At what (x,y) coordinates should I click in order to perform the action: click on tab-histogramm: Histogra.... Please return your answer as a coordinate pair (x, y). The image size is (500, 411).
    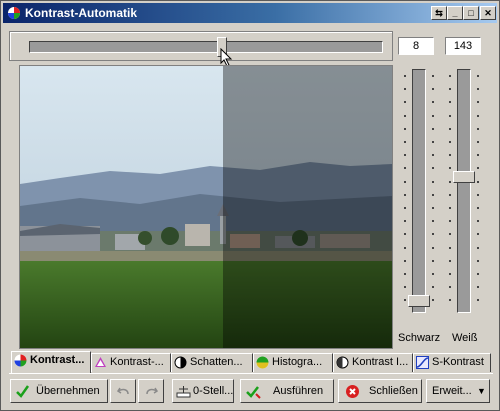
    Looking at the image, I should click on (293, 362).